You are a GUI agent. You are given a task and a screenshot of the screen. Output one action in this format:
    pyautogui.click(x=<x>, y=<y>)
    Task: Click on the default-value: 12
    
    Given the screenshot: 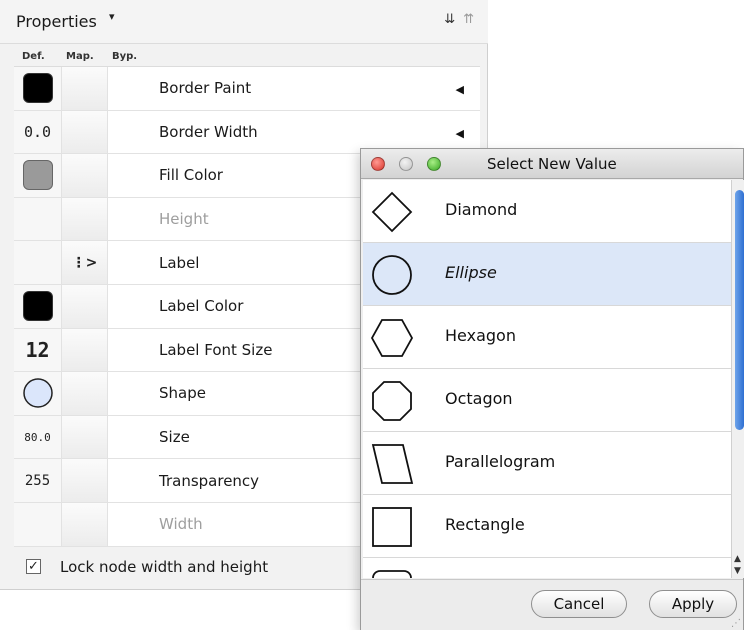 What is the action you would take?
    pyautogui.click(x=37, y=349)
    